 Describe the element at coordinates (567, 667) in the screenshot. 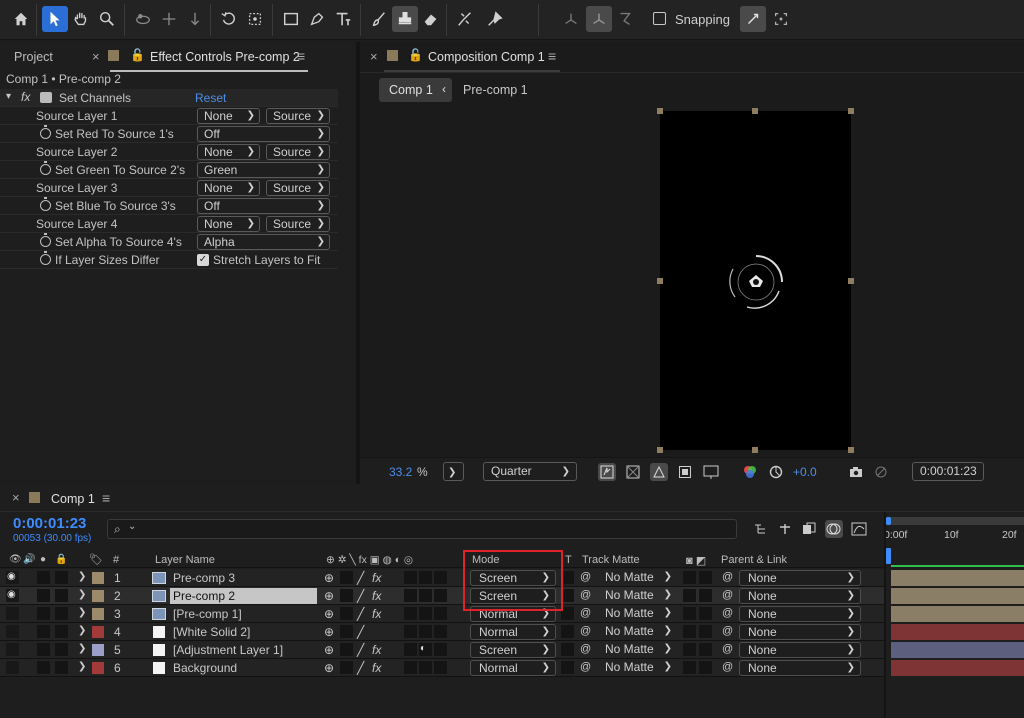

I see `preserve-transparency-switch` at that location.